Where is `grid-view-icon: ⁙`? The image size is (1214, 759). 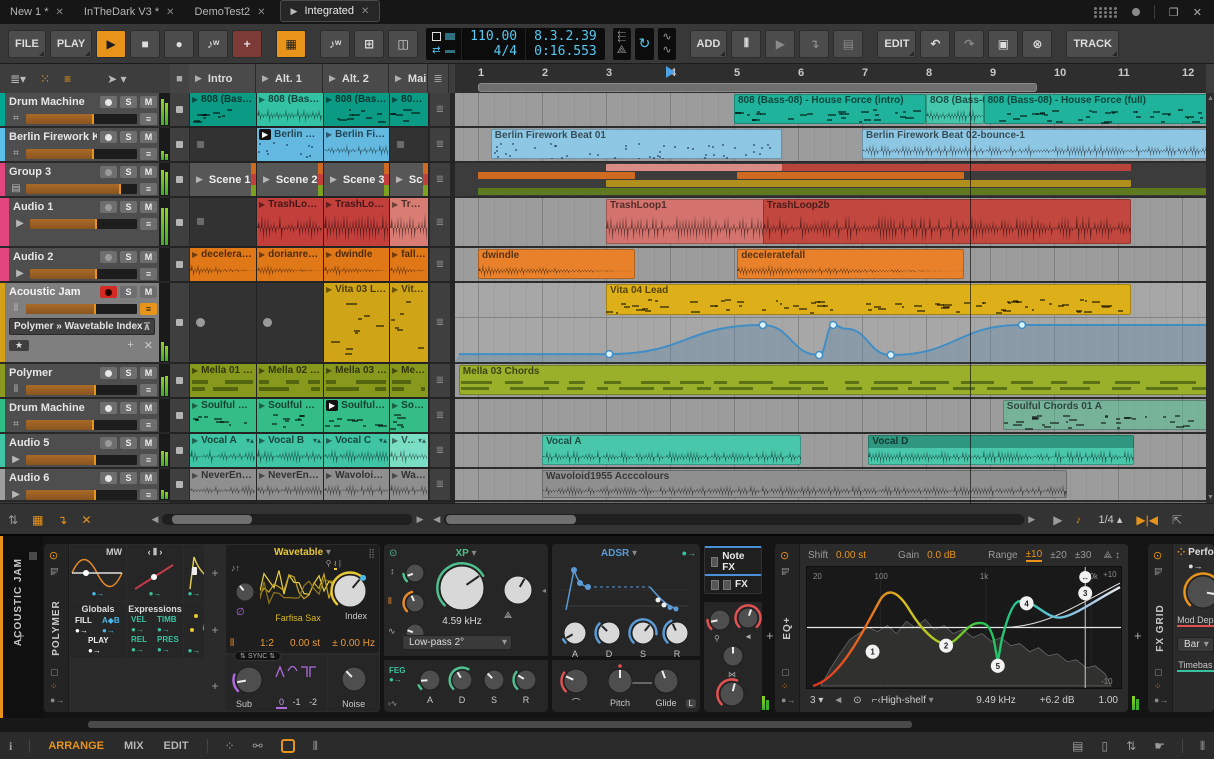
grid-view-icon: ⁙ is located at coordinates (45, 79).